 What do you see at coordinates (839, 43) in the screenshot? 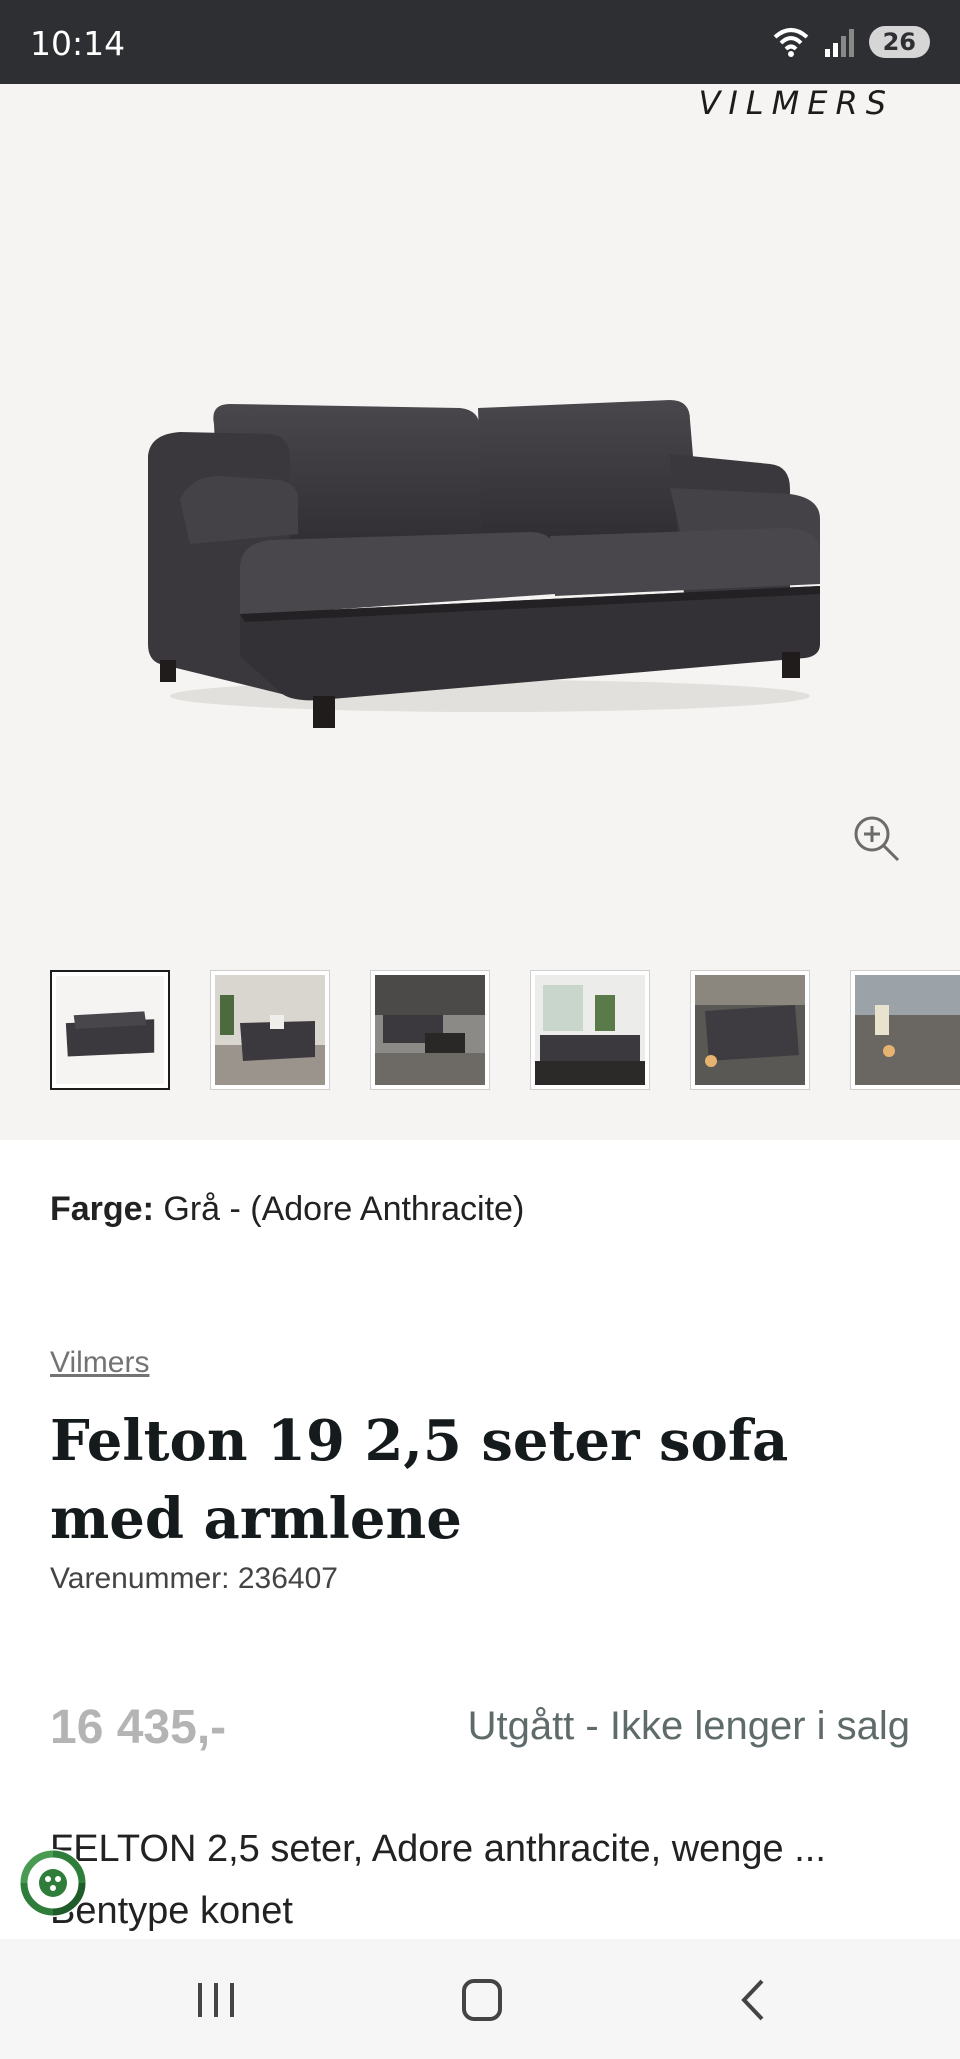
I see `signal-icon` at bounding box center [839, 43].